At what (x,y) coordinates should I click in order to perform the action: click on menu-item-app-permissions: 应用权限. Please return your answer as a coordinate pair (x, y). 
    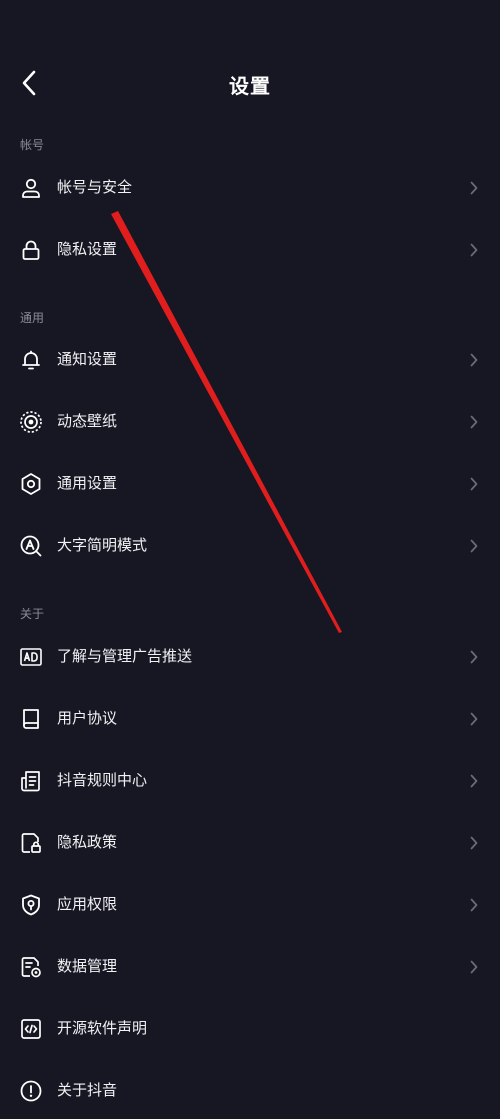
    Looking at the image, I should click on (250, 905).